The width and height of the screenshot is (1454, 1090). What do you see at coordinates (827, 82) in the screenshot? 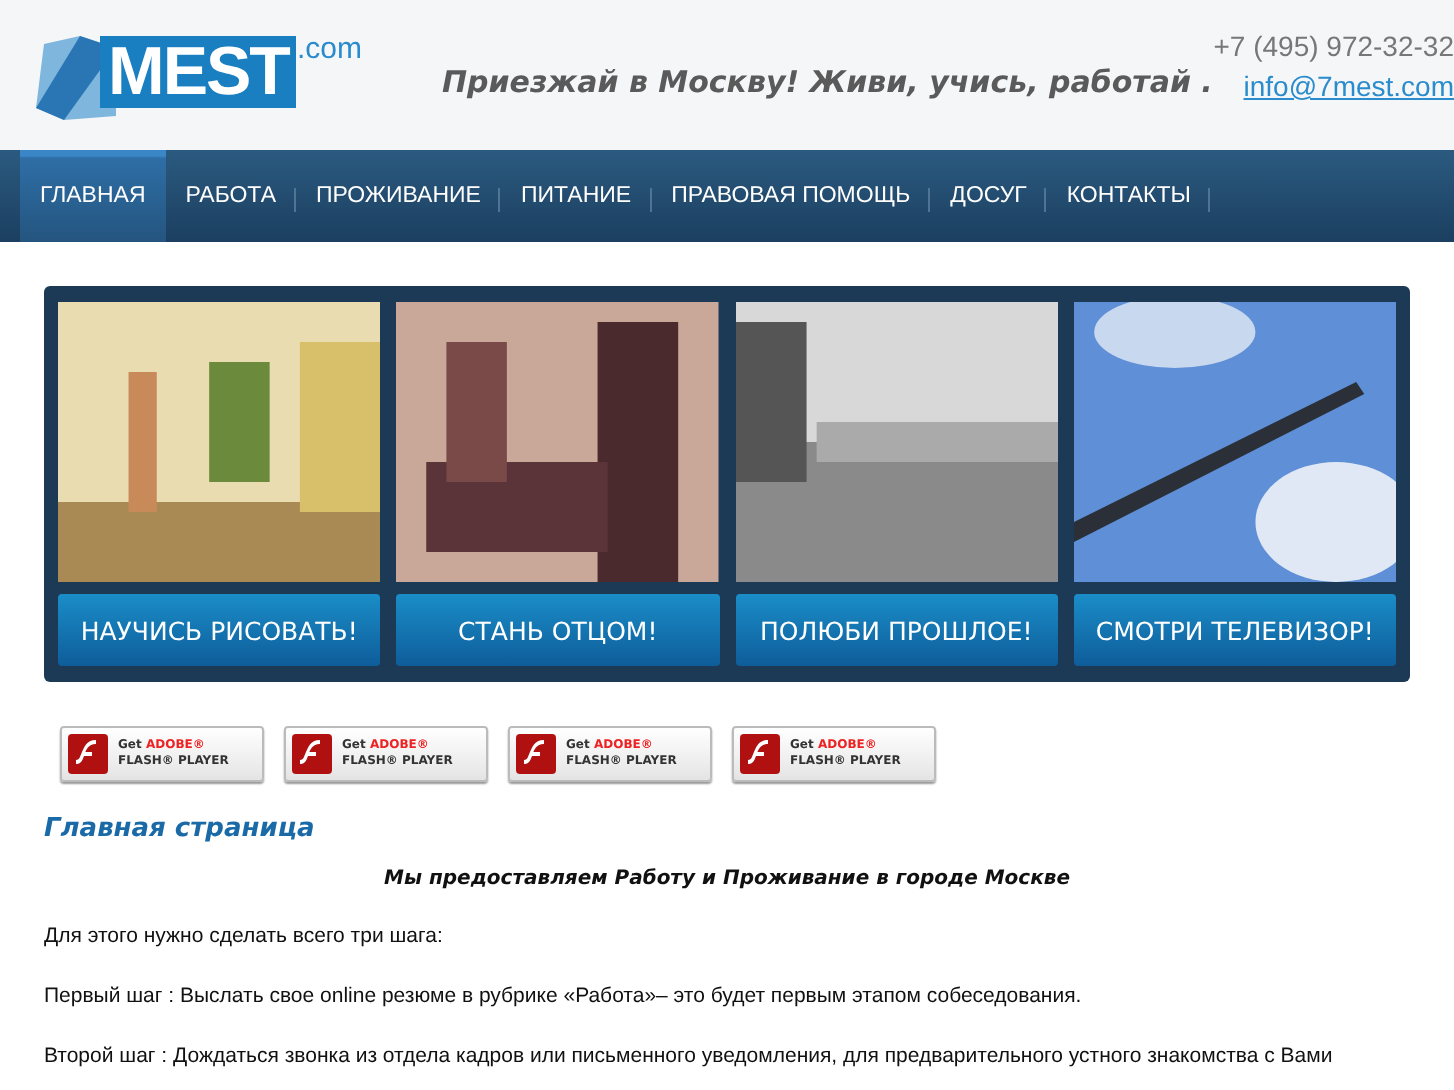
I see `site-slogan: Приезжай в Москву! Живи, учись, работай .` at bounding box center [827, 82].